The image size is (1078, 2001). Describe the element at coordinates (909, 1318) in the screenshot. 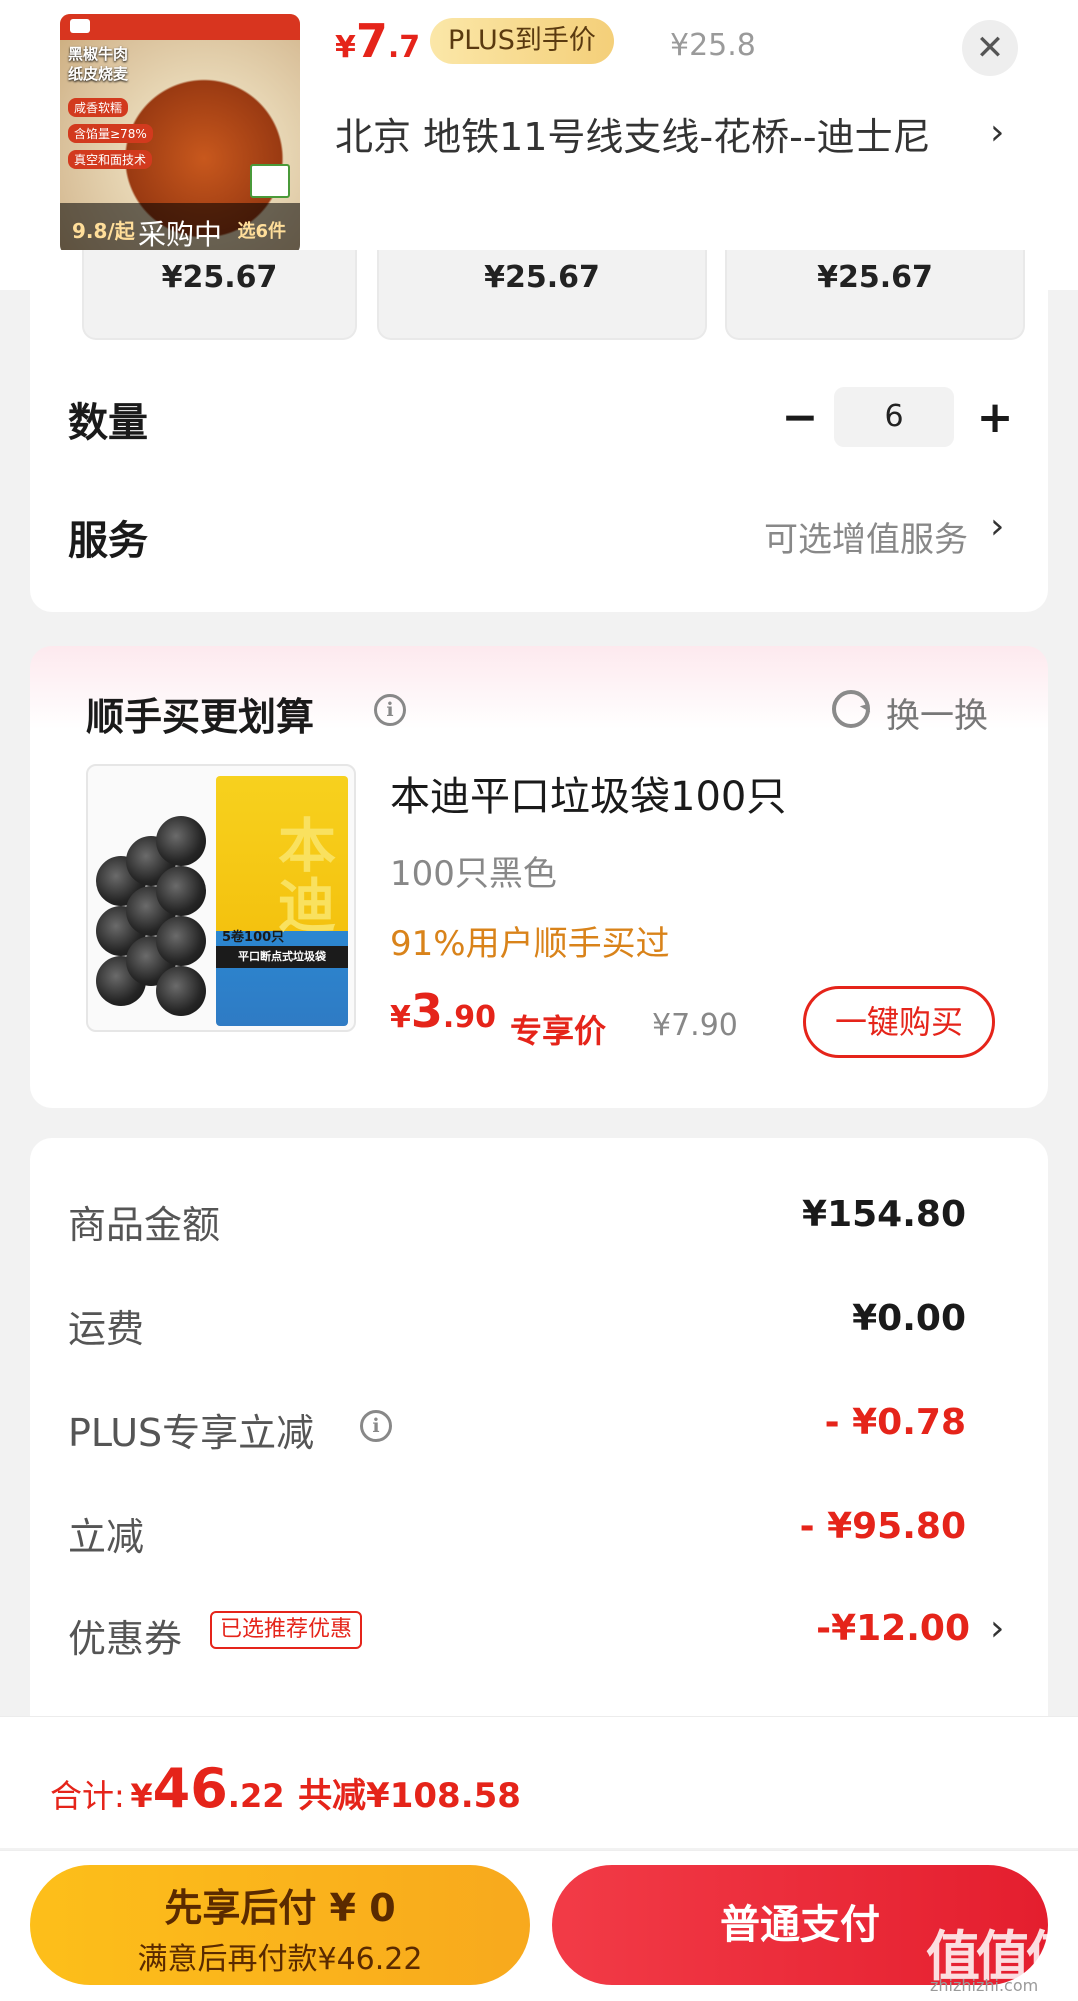

I see `summary-row-value: ¥0.00` at that location.